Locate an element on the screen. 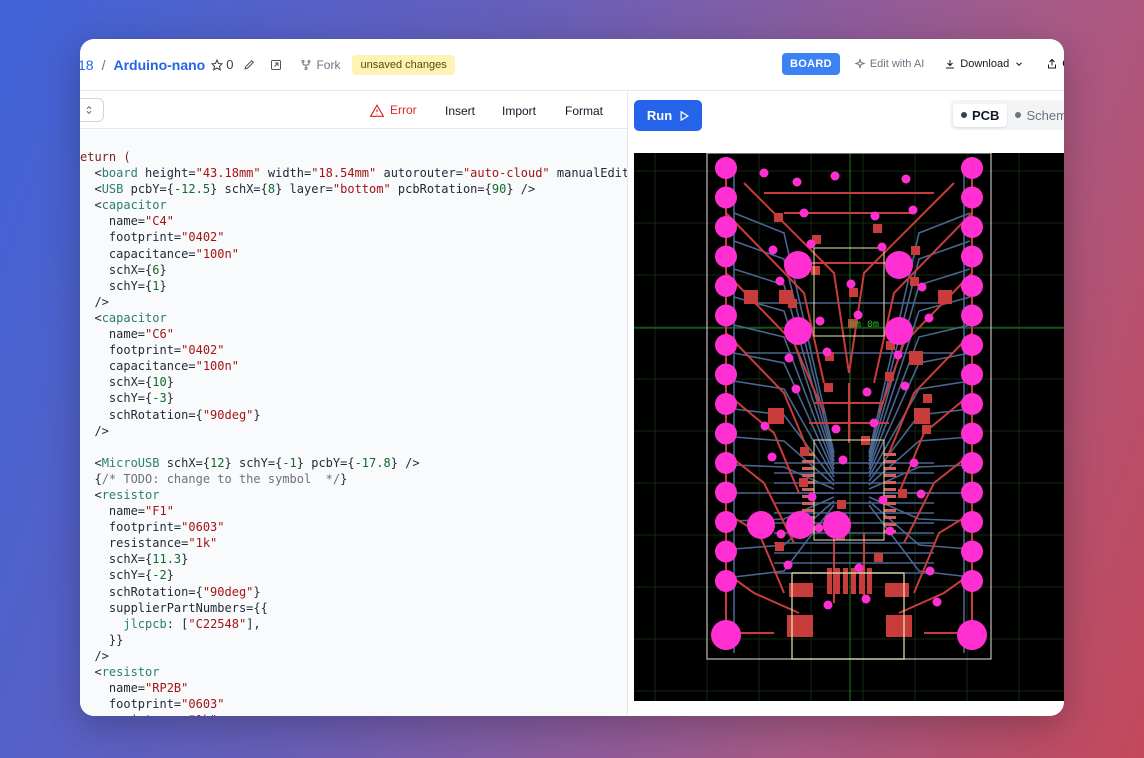 The image size is (1144, 758). code-line is located at coordinates (353, 447).